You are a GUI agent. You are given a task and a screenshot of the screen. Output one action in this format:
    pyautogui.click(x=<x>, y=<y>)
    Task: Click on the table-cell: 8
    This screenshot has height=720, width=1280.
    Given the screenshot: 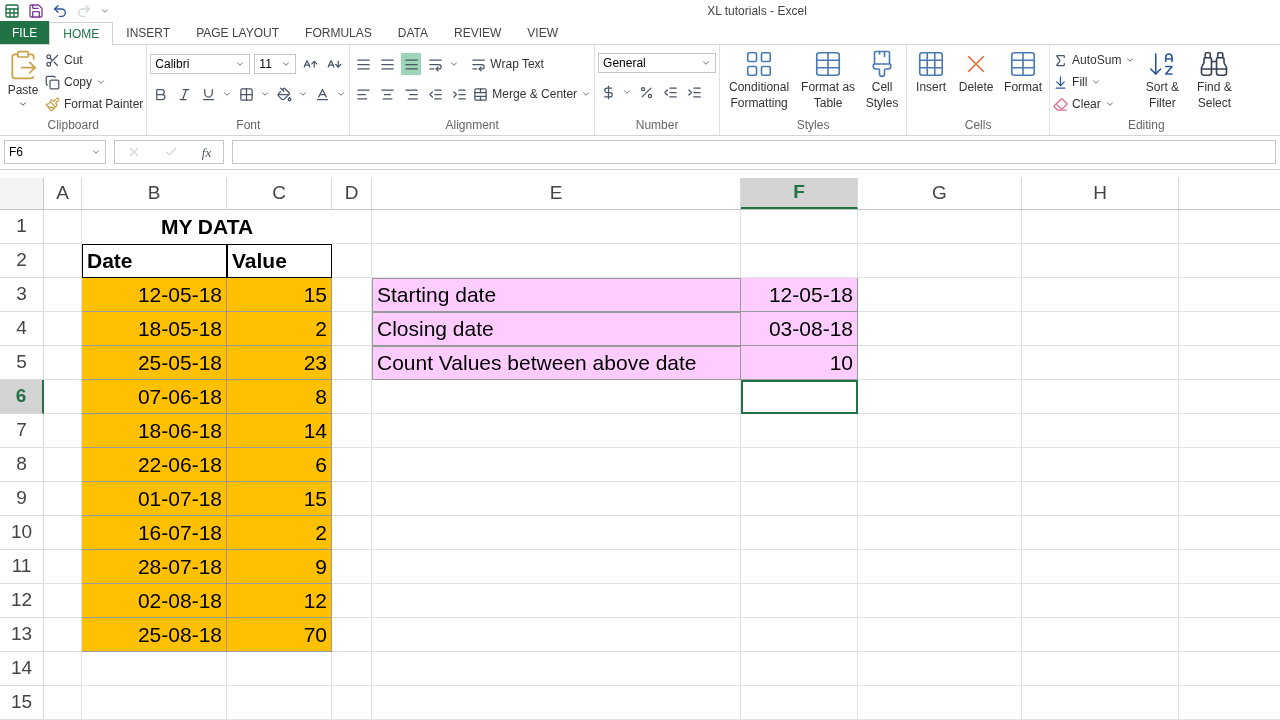 What is the action you would take?
    pyautogui.click(x=279, y=397)
    